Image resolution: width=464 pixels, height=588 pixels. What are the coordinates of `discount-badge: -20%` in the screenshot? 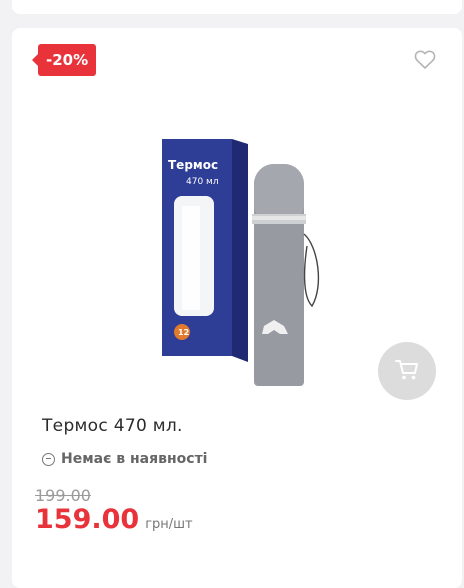 It's located at (64, 60).